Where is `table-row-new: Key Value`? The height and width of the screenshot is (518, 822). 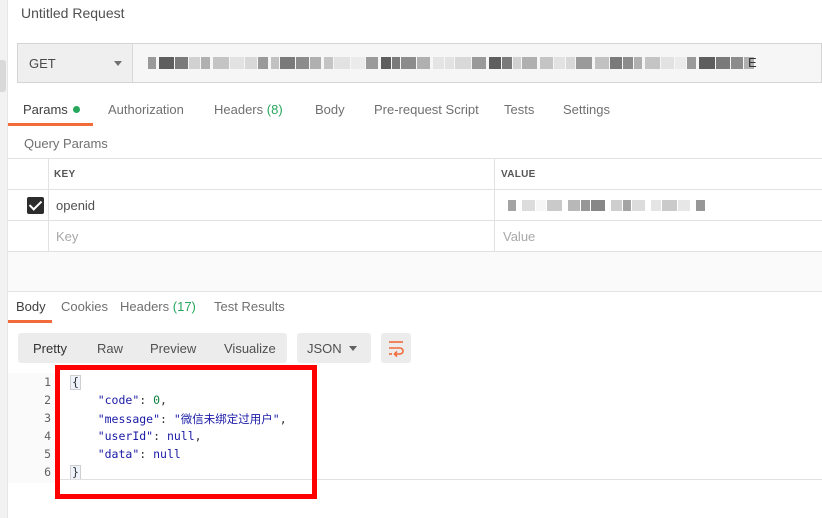
table-row-new: Key Value is located at coordinates (415, 236).